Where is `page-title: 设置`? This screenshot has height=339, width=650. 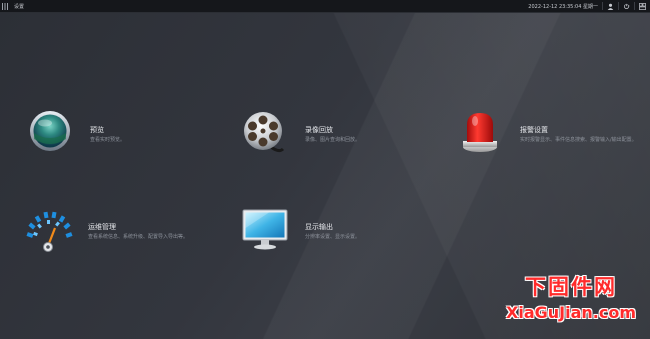
page-title: 设置 is located at coordinates (19, 6).